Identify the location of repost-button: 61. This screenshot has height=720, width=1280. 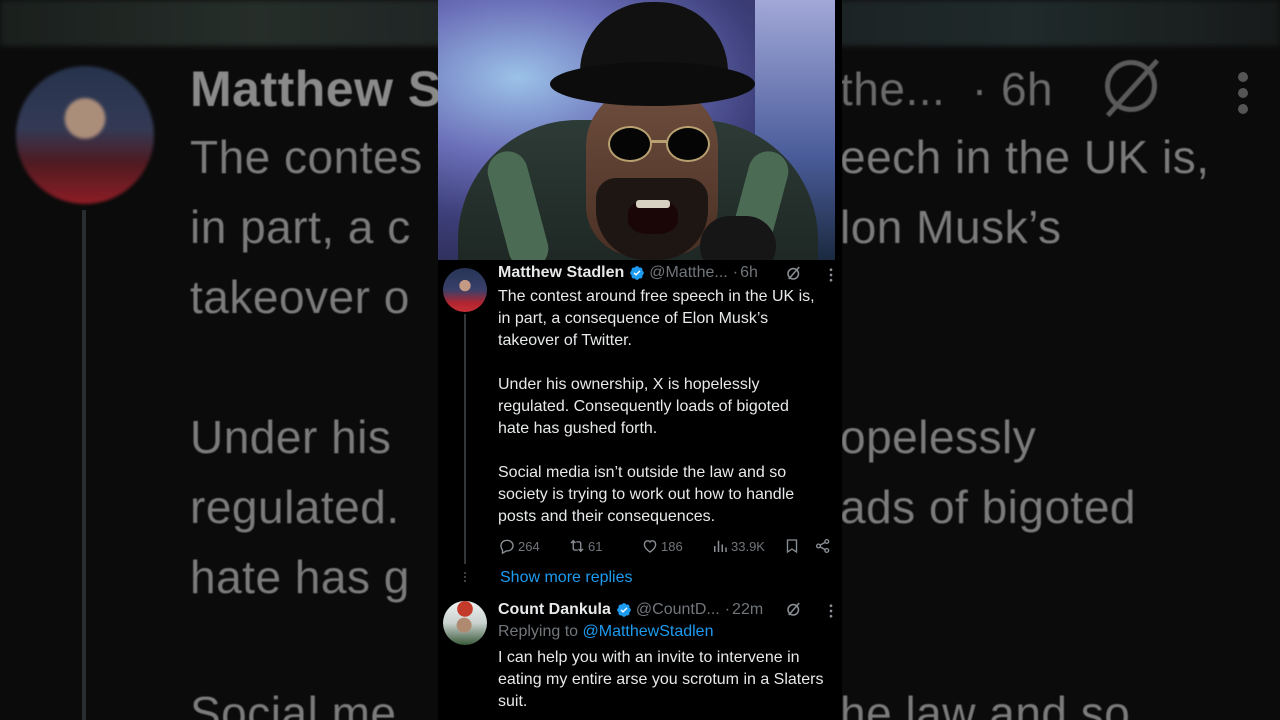
(585, 546).